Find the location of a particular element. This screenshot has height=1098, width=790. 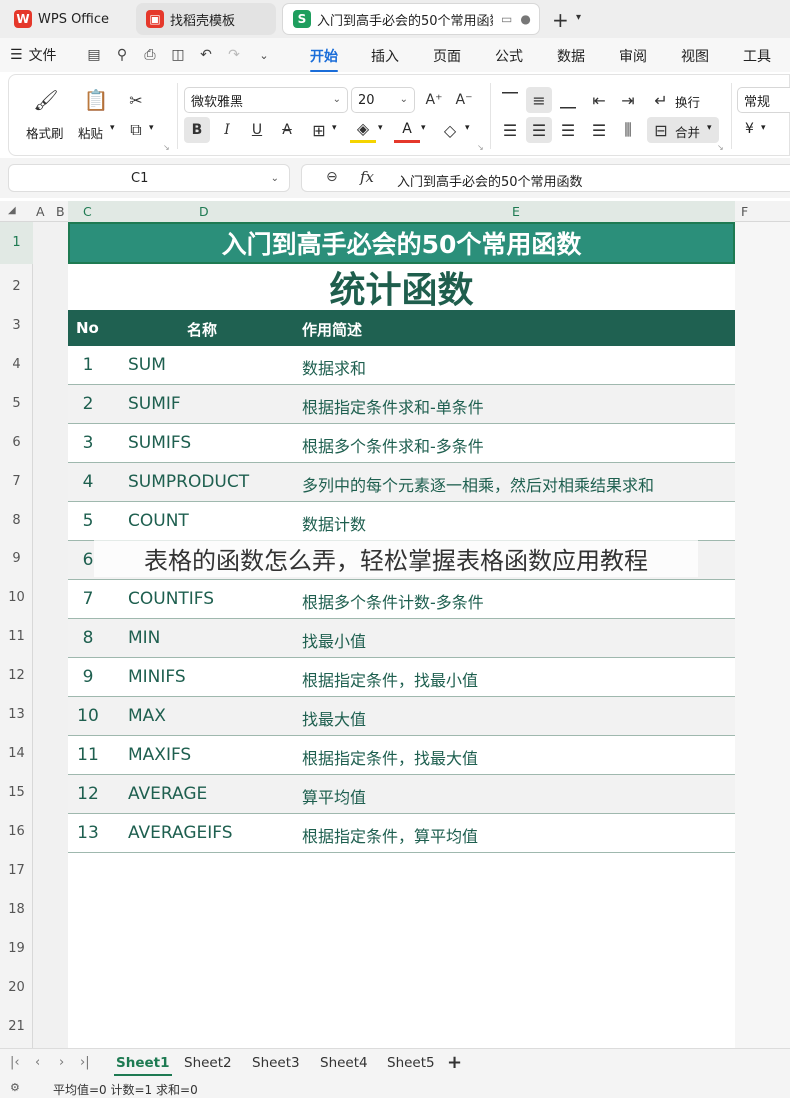

tab-docer-templates: ▣ 找稻壳模板 is located at coordinates (206, 19).